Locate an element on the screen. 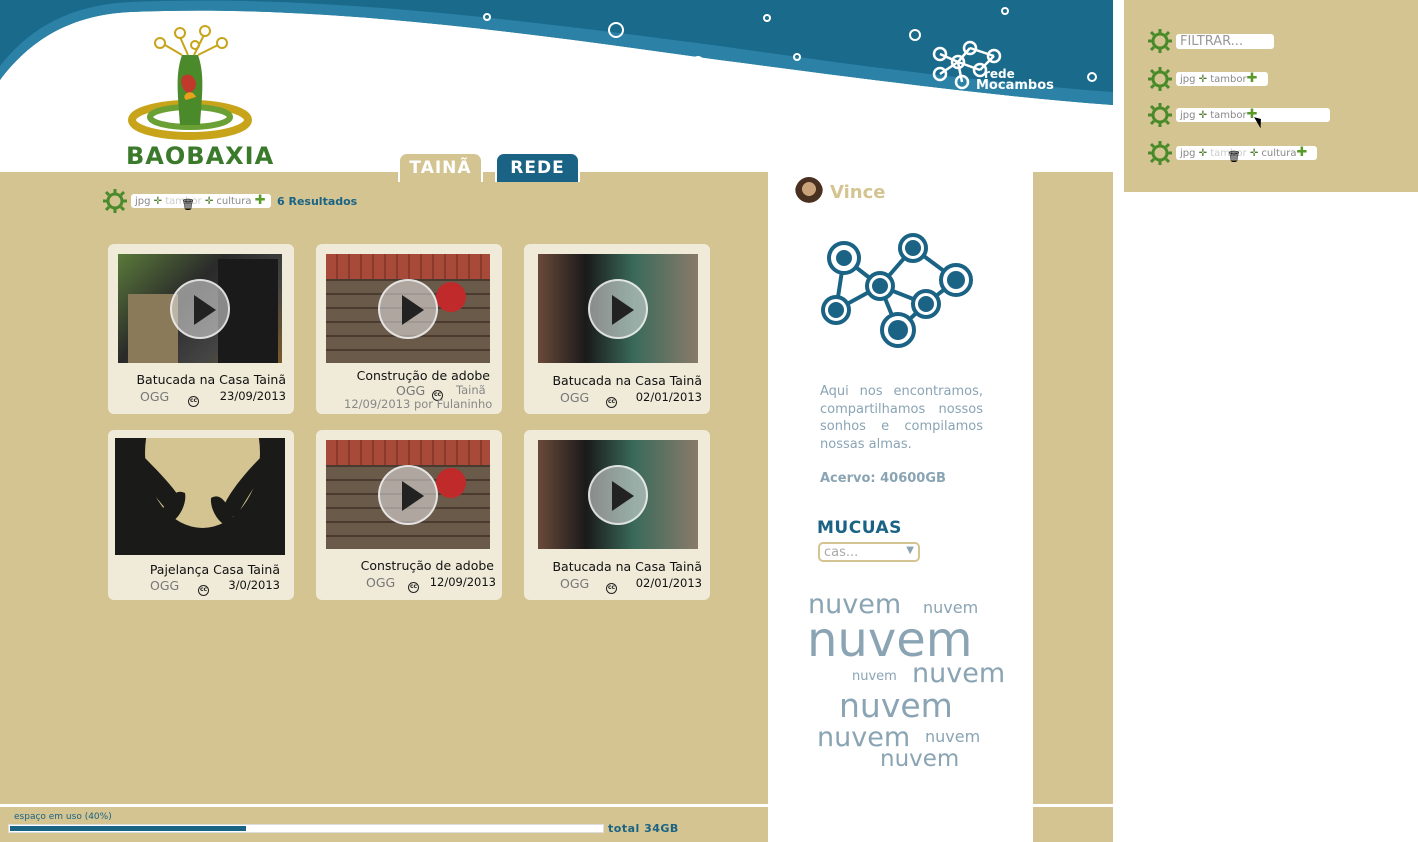 Image resolution: width=1418 pixels, height=842 pixels. storage-total: total 34GB is located at coordinates (643, 828).